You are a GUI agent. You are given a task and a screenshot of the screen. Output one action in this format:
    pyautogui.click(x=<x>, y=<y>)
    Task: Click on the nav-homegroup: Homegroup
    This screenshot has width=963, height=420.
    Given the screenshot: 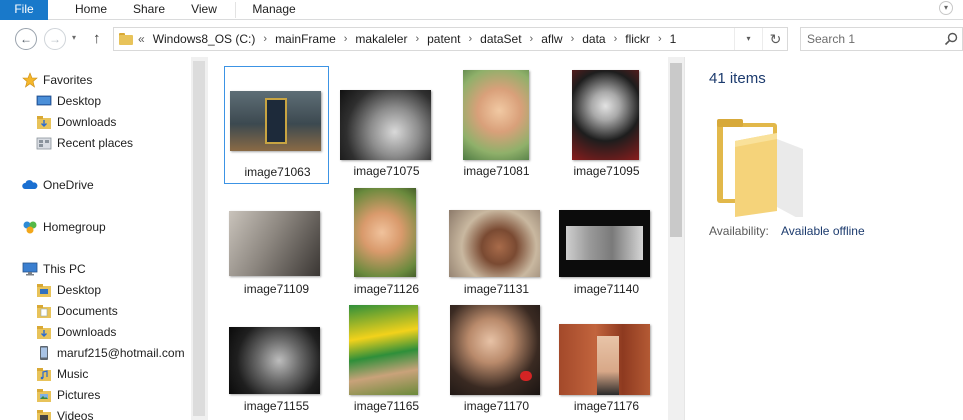 What is the action you would take?
    pyautogui.click(x=64, y=227)
    